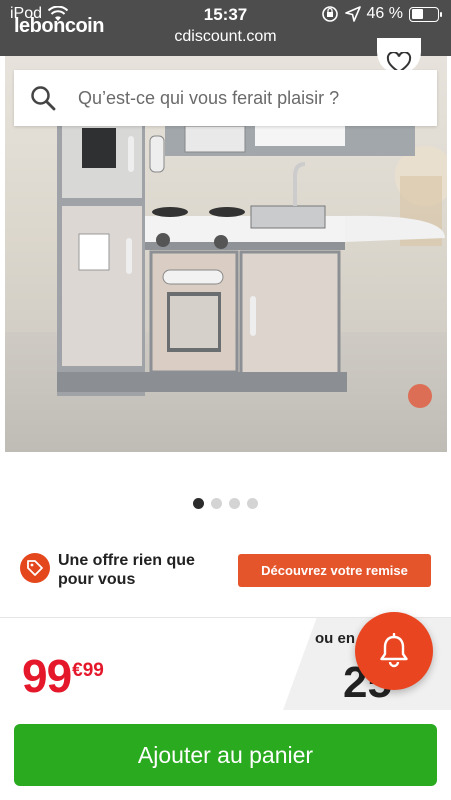 This screenshot has width=451, height=800. Describe the element at coordinates (225, 755) in the screenshot. I see `add-to-cart-button: Ajouter au panier` at that location.